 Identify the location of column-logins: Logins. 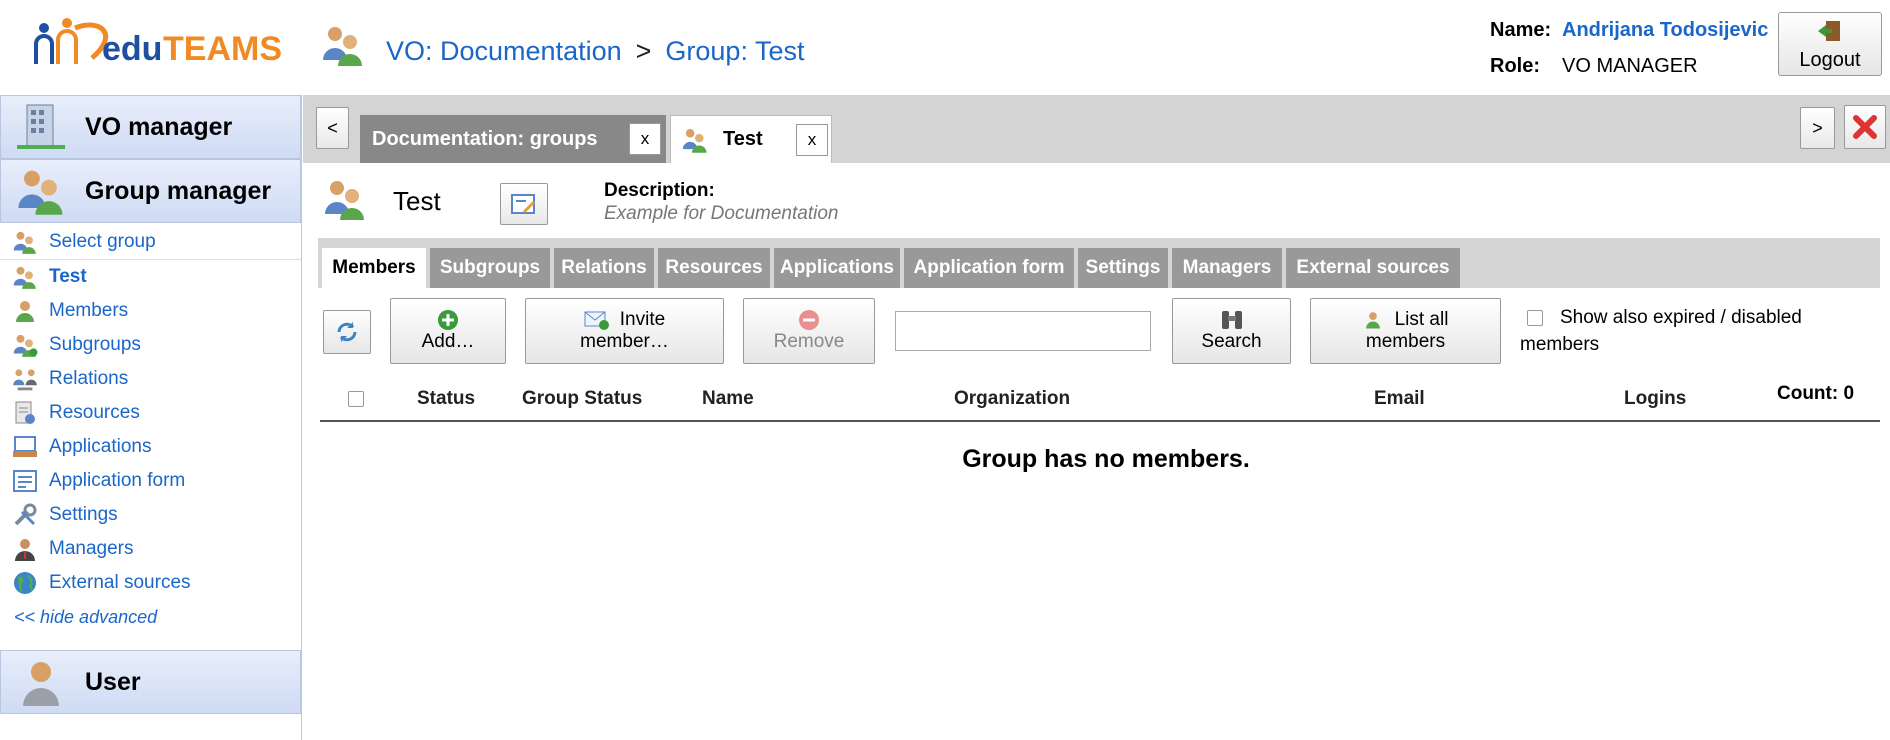
(1655, 399).